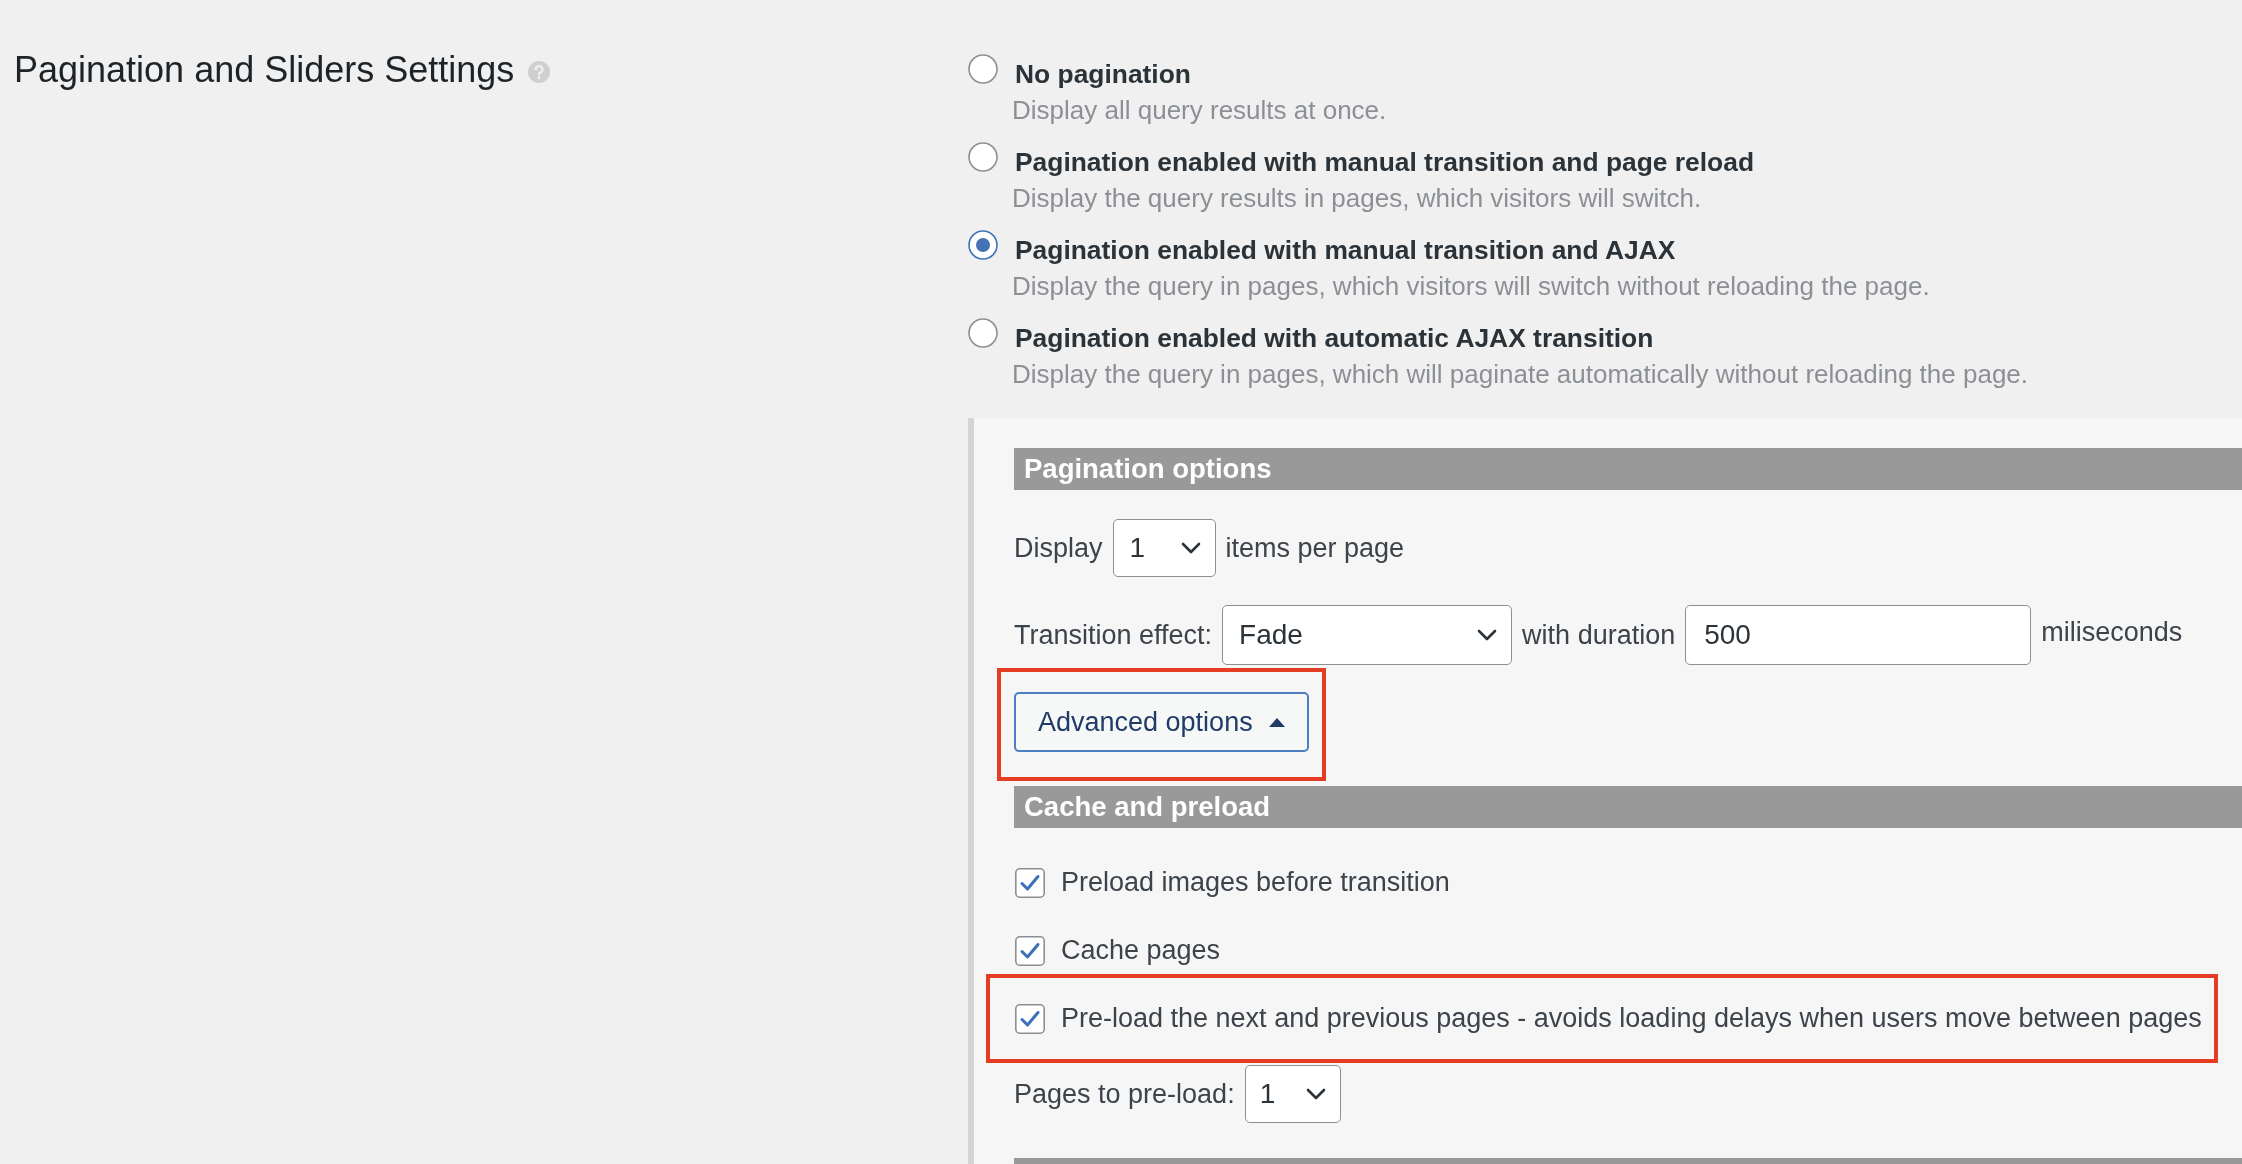 This screenshot has width=2242, height=1164. What do you see at coordinates (1520, 374) in the screenshot?
I see `option-description: Display the query in pages, which will paginate automatically without reloading the page.` at bounding box center [1520, 374].